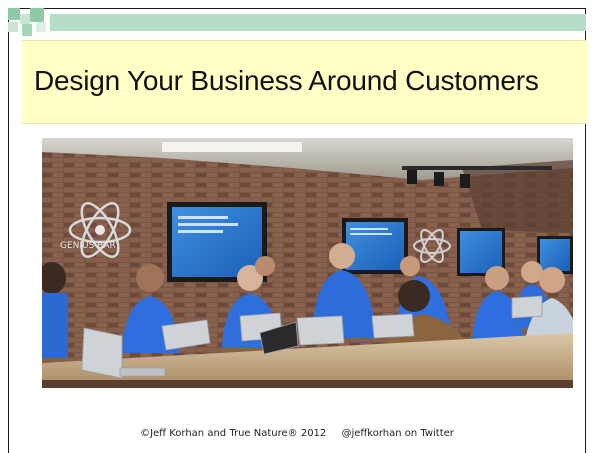 This screenshot has height=453, width=594. What do you see at coordinates (286, 80) in the screenshot?
I see `slide-title: Design Your Business Around Customers` at bounding box center [286, 80].